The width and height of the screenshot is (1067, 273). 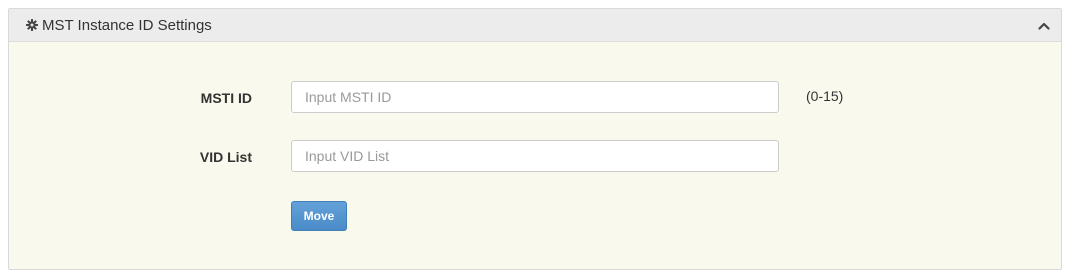 What do you see at coordinates (127, 25) in the screenshot?
I see `panel-title: MST Instance ID Settings` at bounding box center [127, 25].